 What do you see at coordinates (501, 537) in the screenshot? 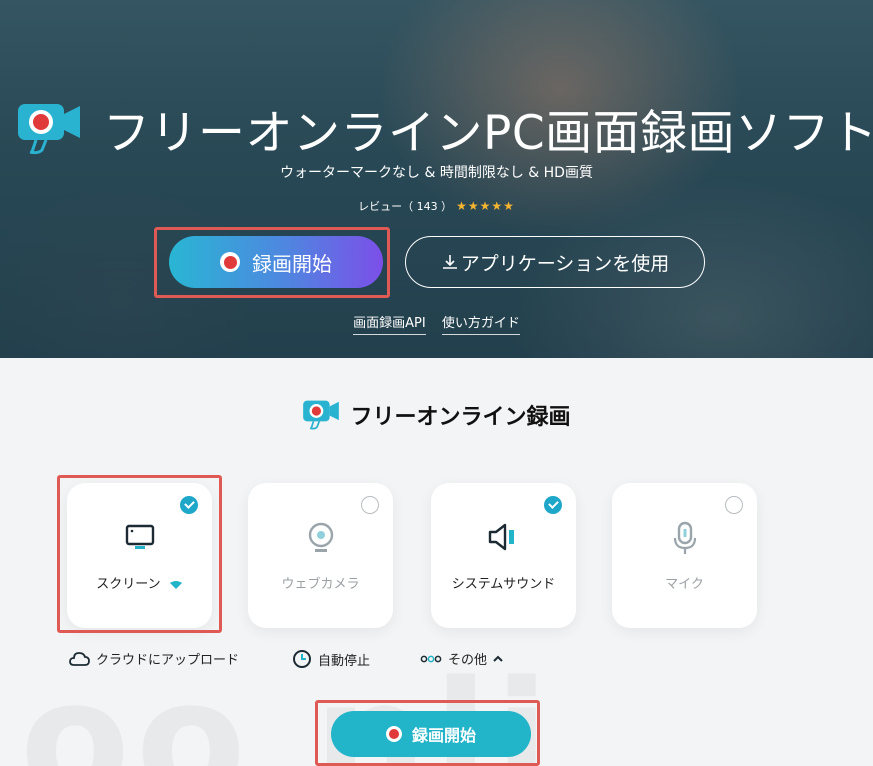
I see `speaker-icon` at bounding box center [501, 537].